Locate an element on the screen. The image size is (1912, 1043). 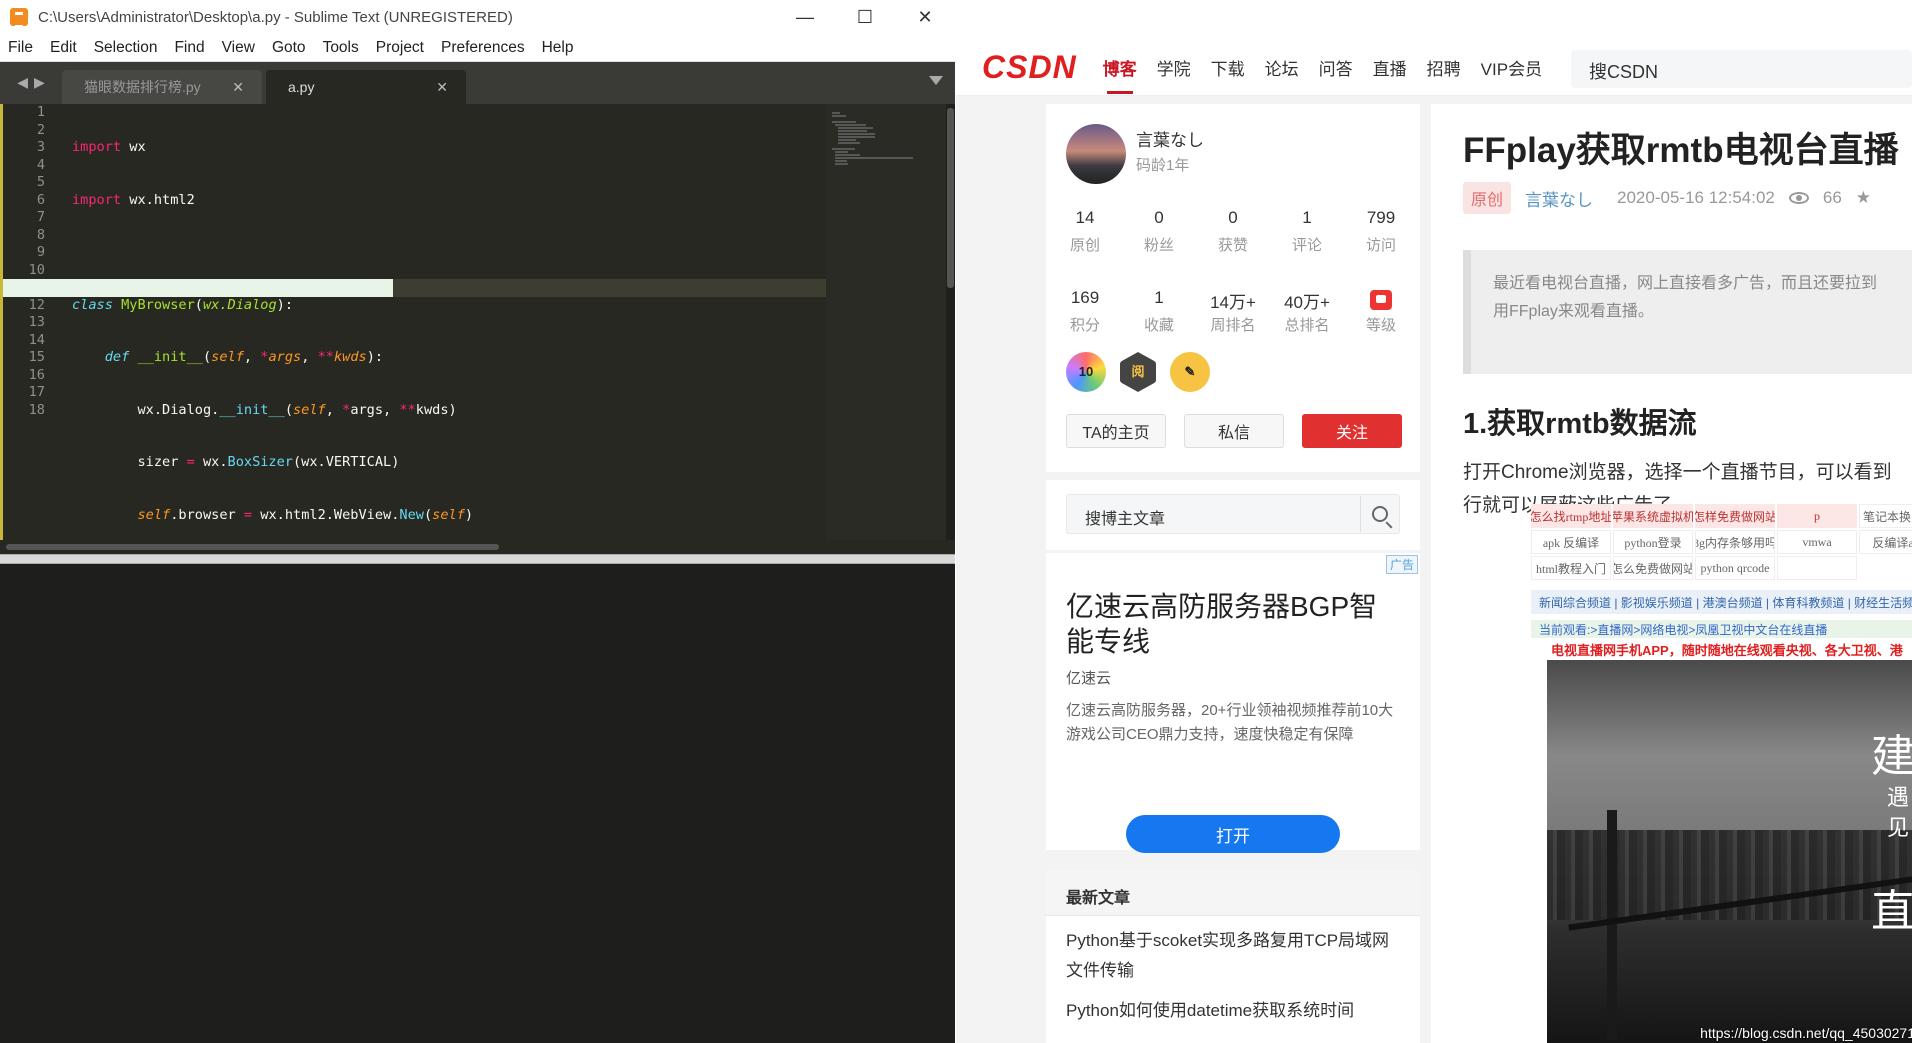
menu-goto: Goto is located at coordinates (289, 48).